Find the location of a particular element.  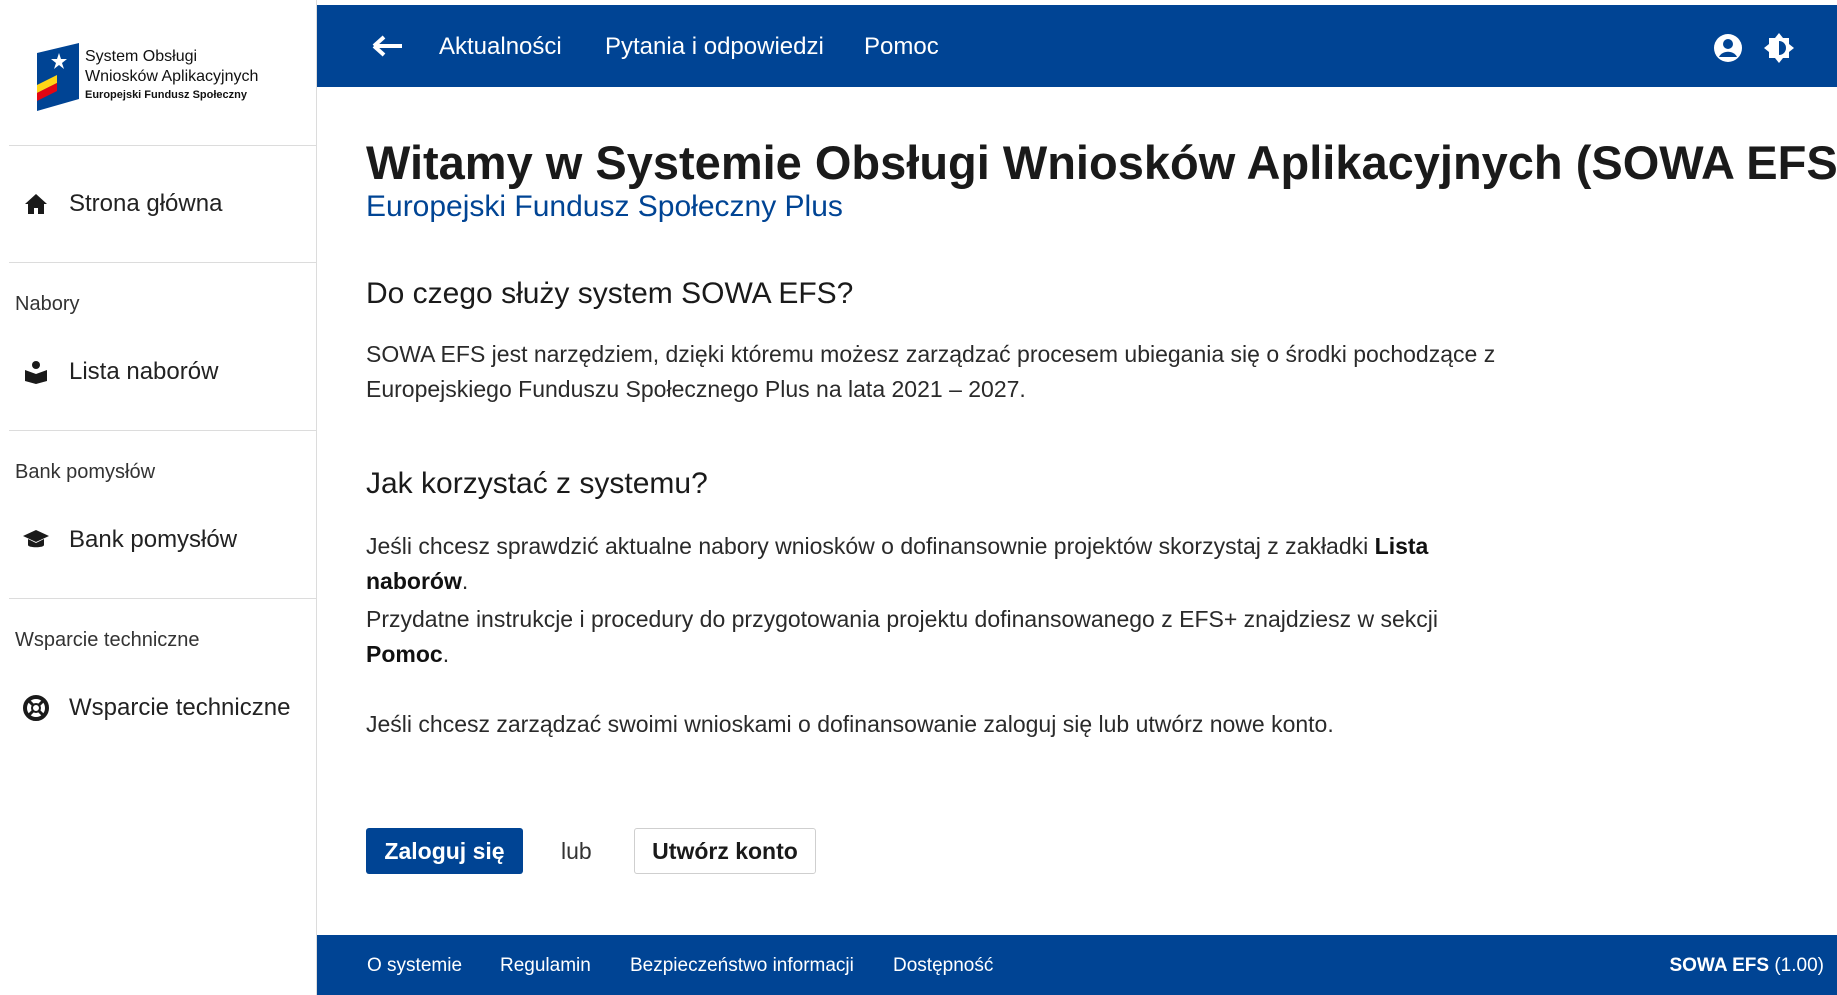

footer-link-bezpieczenstwo: Bezpieczeństwo informacji is located at coordinates (742, 966).